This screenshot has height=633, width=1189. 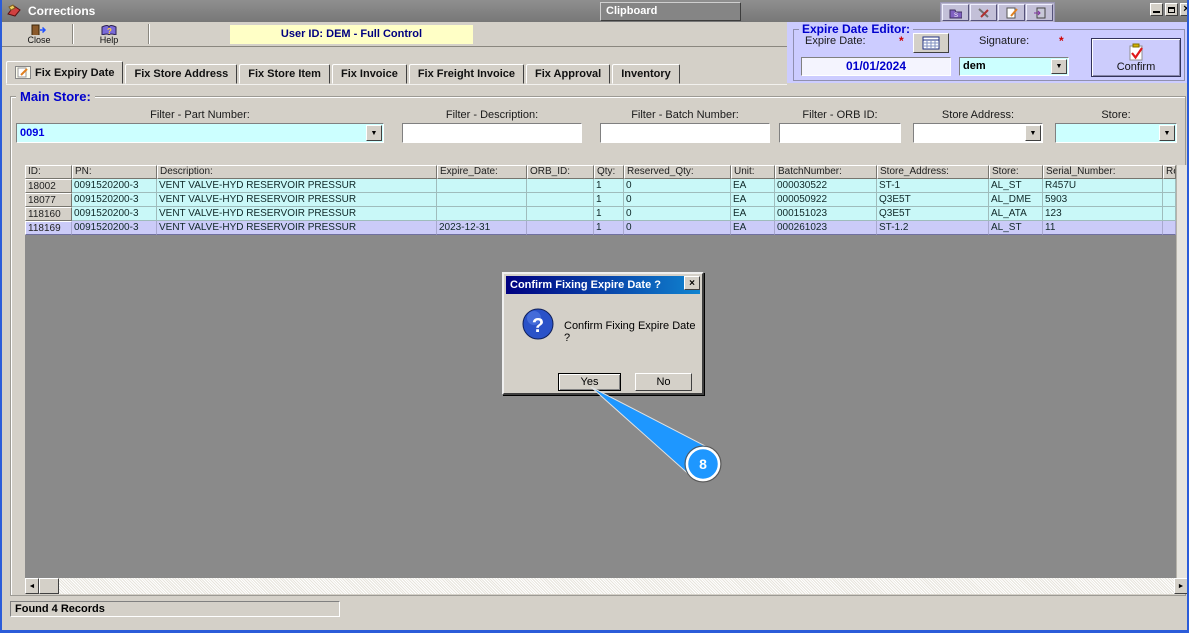 I want to click on tab-fix-invoice: Fix Invoice, so click(x=369, y=74).